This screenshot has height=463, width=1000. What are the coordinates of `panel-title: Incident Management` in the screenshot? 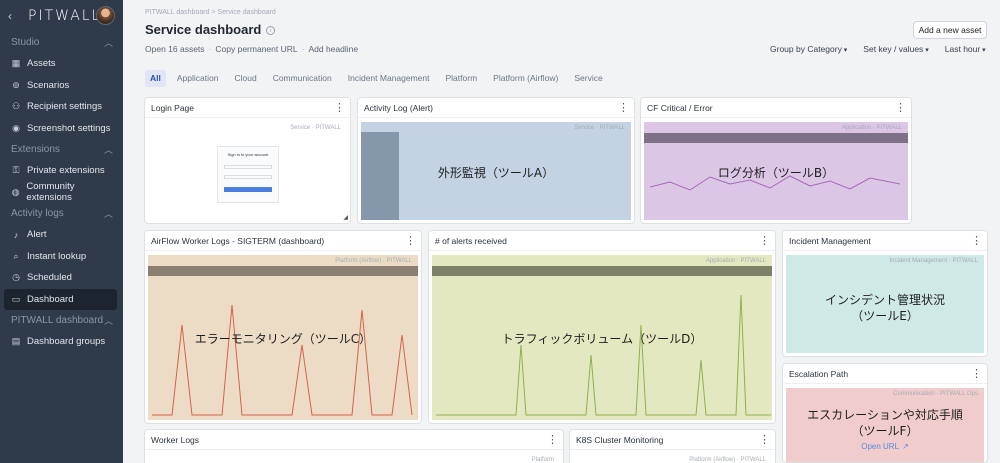 It's located at (830, 240).